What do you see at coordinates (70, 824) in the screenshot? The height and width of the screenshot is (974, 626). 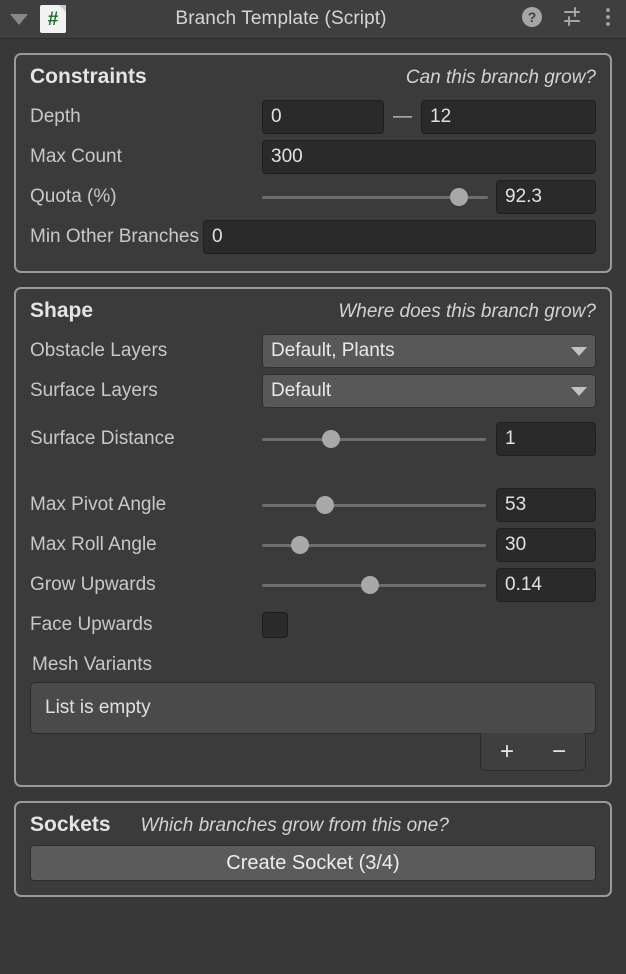 I see `sockets-title: Sockets` at bounding box center [70, 824].